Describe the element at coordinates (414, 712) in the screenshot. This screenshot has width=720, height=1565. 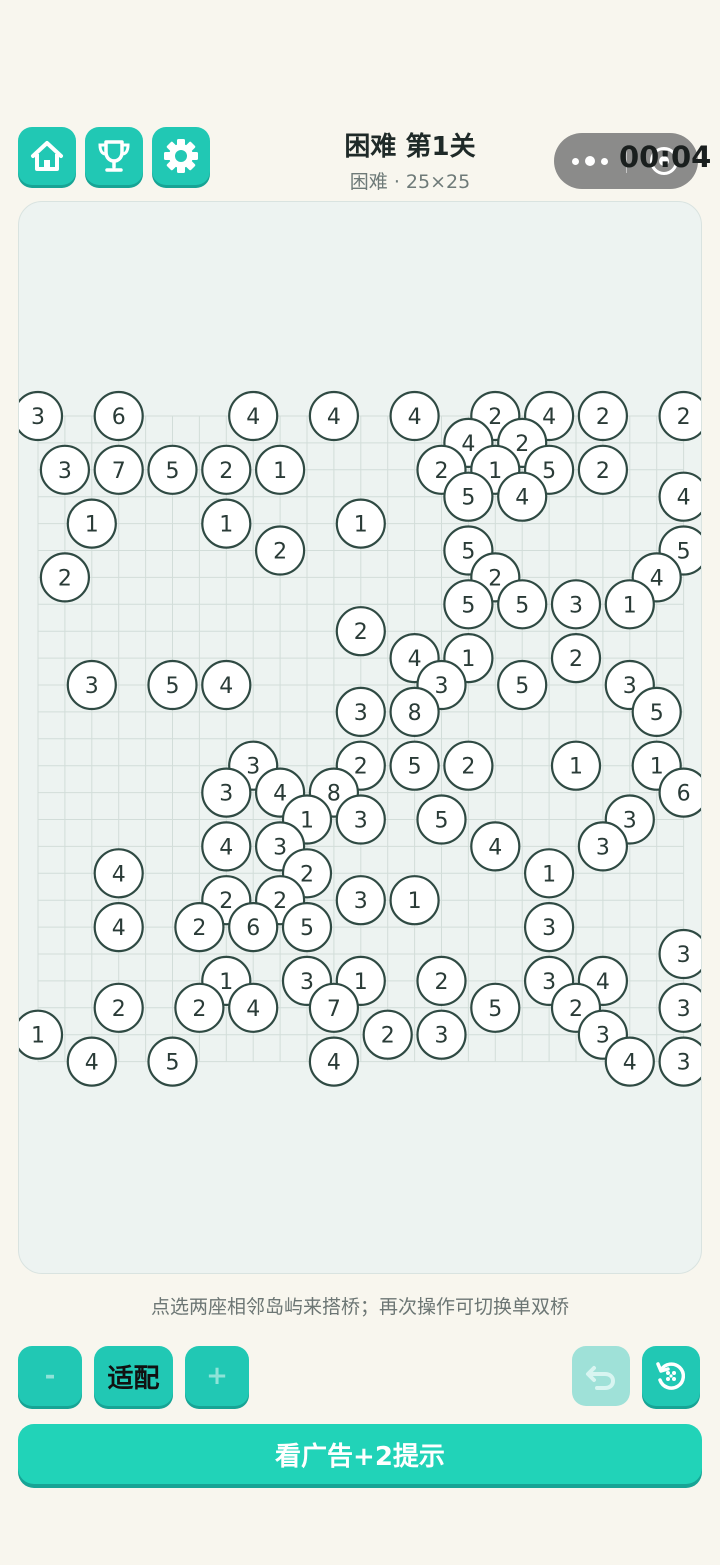
I see `island: 8` at that location.